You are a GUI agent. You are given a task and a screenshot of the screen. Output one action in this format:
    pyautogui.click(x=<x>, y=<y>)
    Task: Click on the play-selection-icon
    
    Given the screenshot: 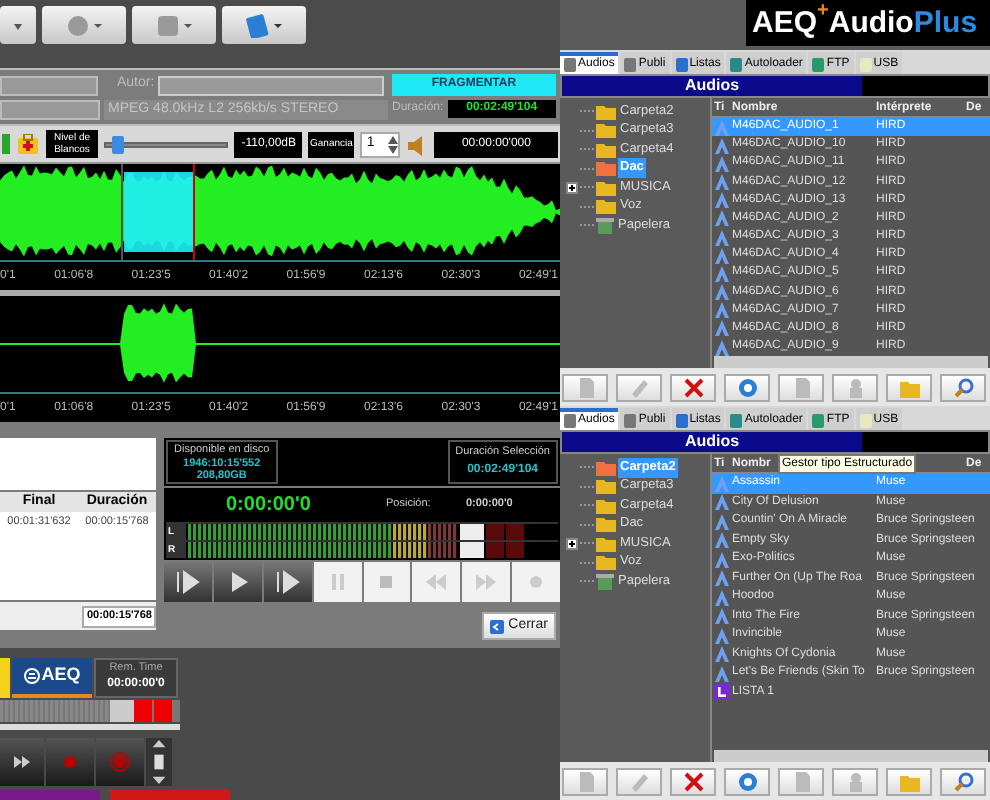 What is the action you would take?
    pyautogui.click(x=287, y=582)
    